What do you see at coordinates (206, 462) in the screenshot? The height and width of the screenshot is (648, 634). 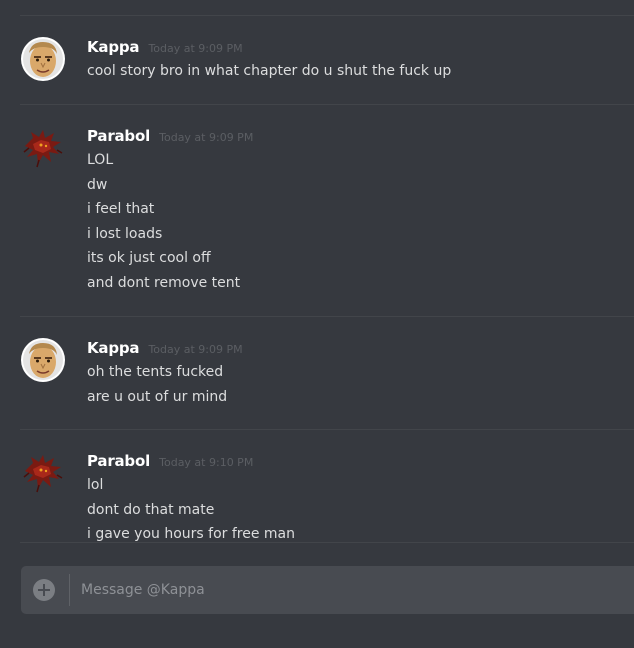 I see `timestamp: Today at 9:10 PM` at bounding box center [206, 462].